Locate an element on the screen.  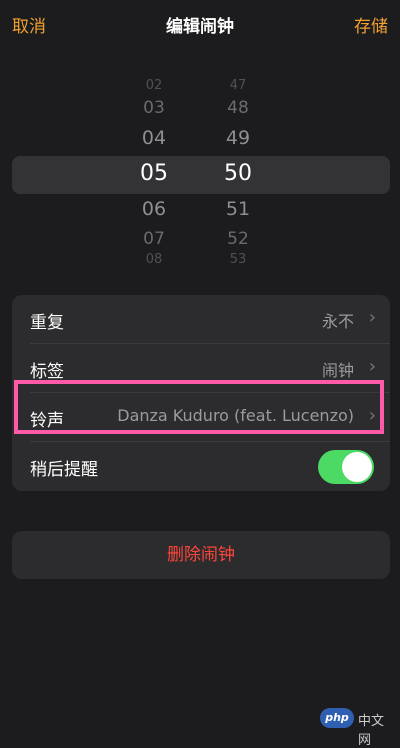
delete-alarm-button: 删除闹钟 is located at coordinates (201, 555).